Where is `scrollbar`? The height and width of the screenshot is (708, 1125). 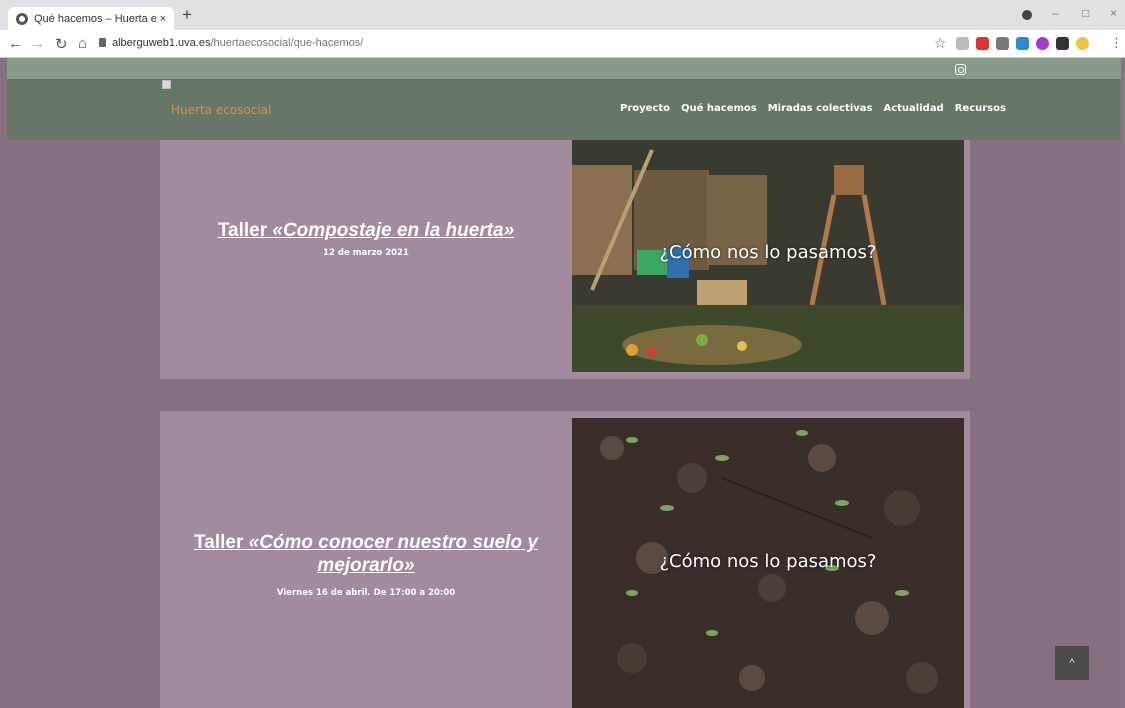
scrollbar is located at coordinates (1123, 383).